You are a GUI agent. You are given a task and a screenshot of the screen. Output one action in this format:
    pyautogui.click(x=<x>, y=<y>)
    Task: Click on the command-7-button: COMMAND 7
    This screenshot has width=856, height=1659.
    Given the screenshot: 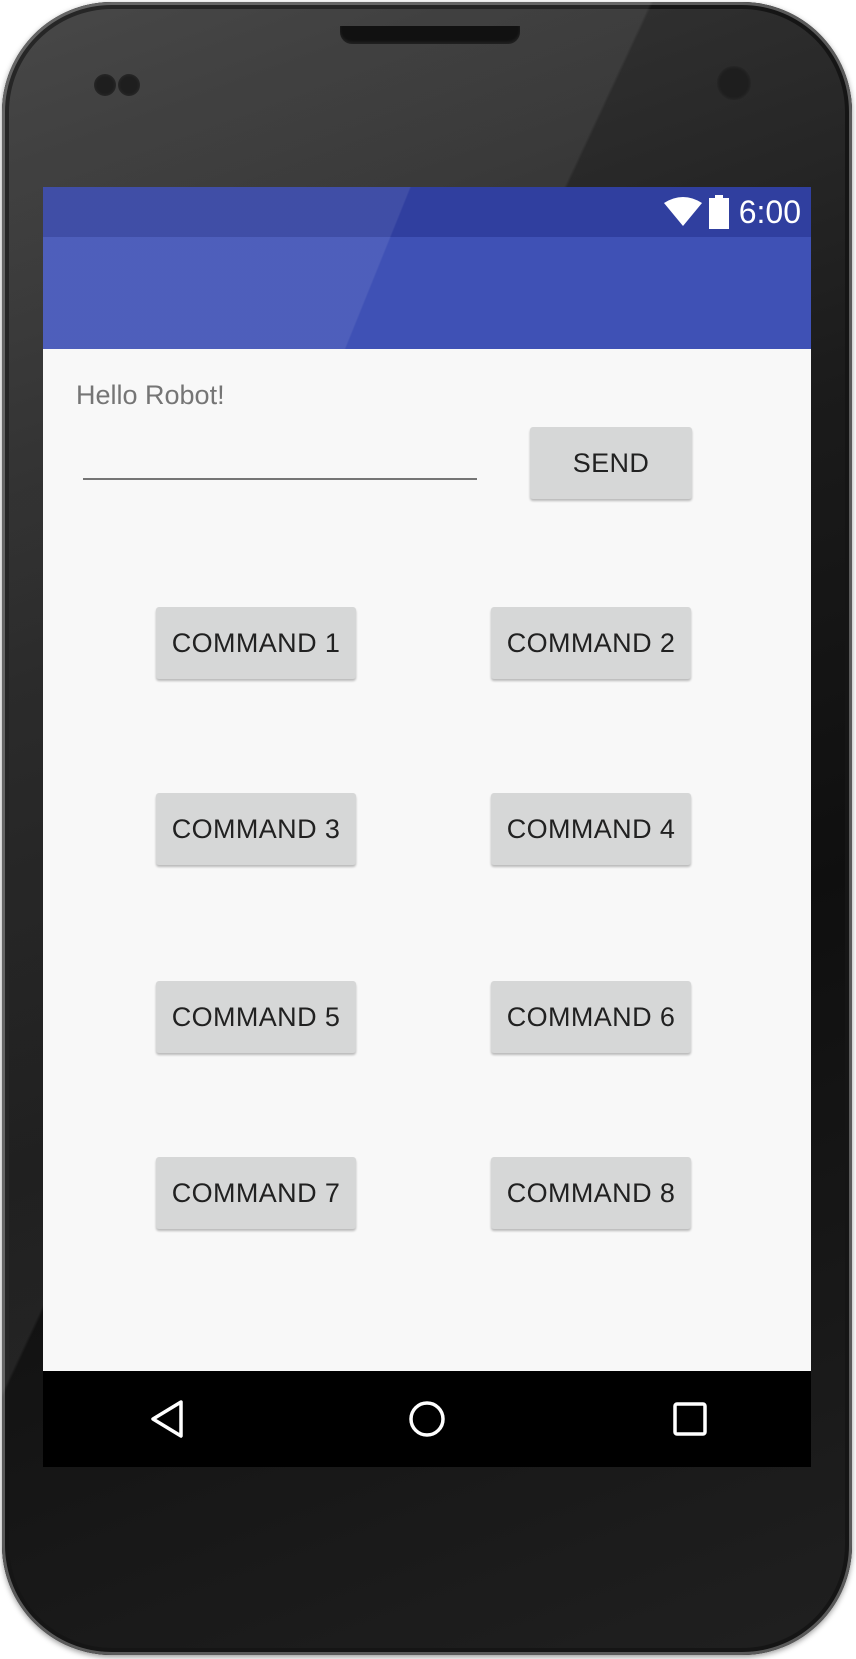 What is the action you would take?
    pyautogui.click(x=256, y=1193)
    